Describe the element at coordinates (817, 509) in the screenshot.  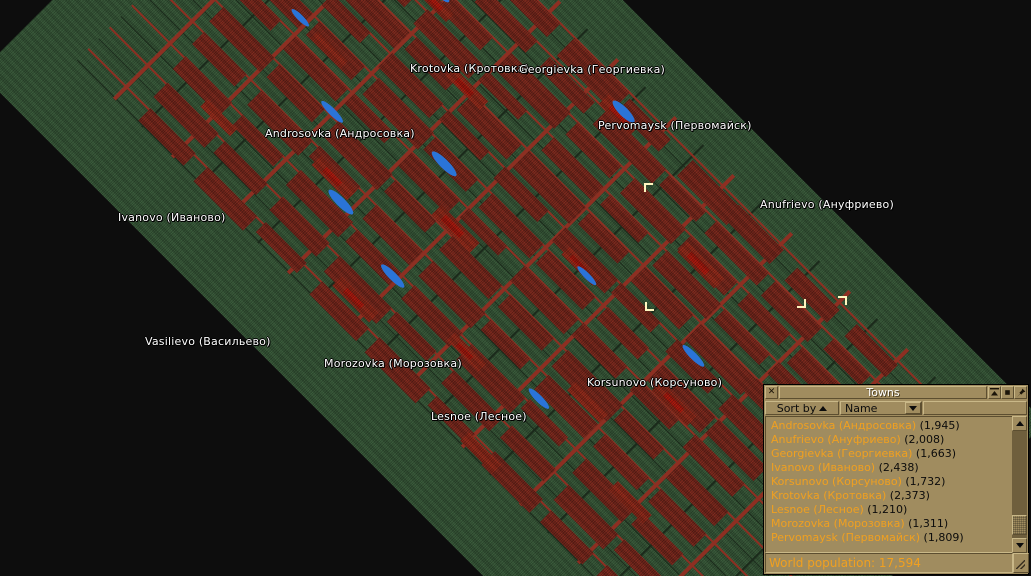
I see `town-name: Lesnoe (Лесное)` at that location.